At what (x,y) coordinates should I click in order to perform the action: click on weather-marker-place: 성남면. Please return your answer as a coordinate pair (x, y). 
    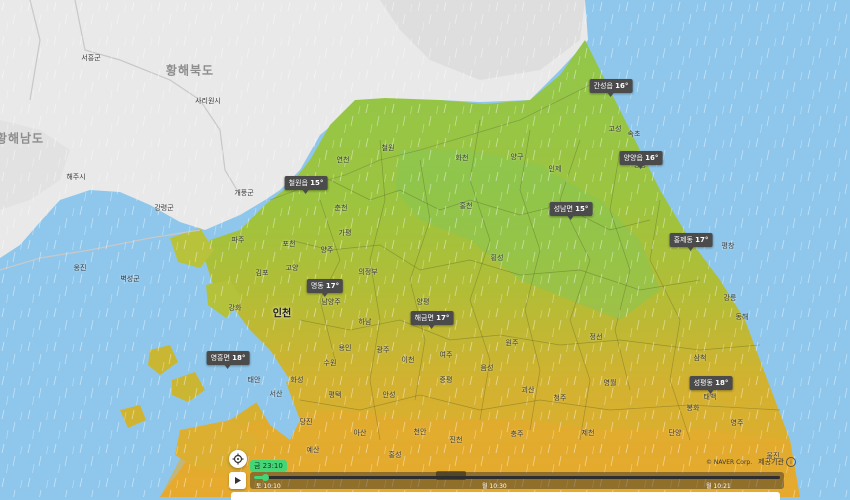
    Looking at the image, I should click on (564, 209).